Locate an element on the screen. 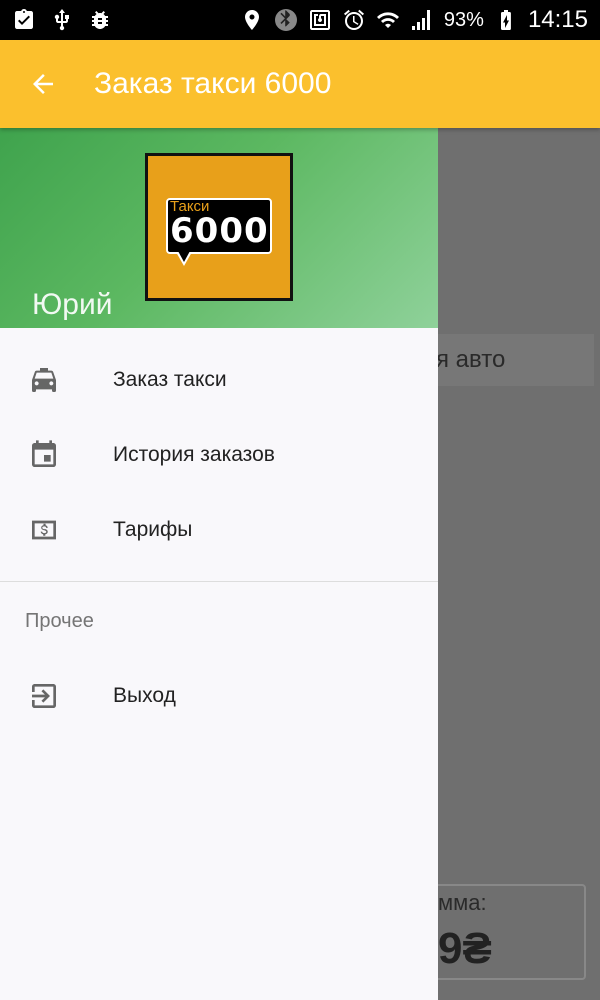  logo-big-text: 6000 is located at coordinates (219, 231).